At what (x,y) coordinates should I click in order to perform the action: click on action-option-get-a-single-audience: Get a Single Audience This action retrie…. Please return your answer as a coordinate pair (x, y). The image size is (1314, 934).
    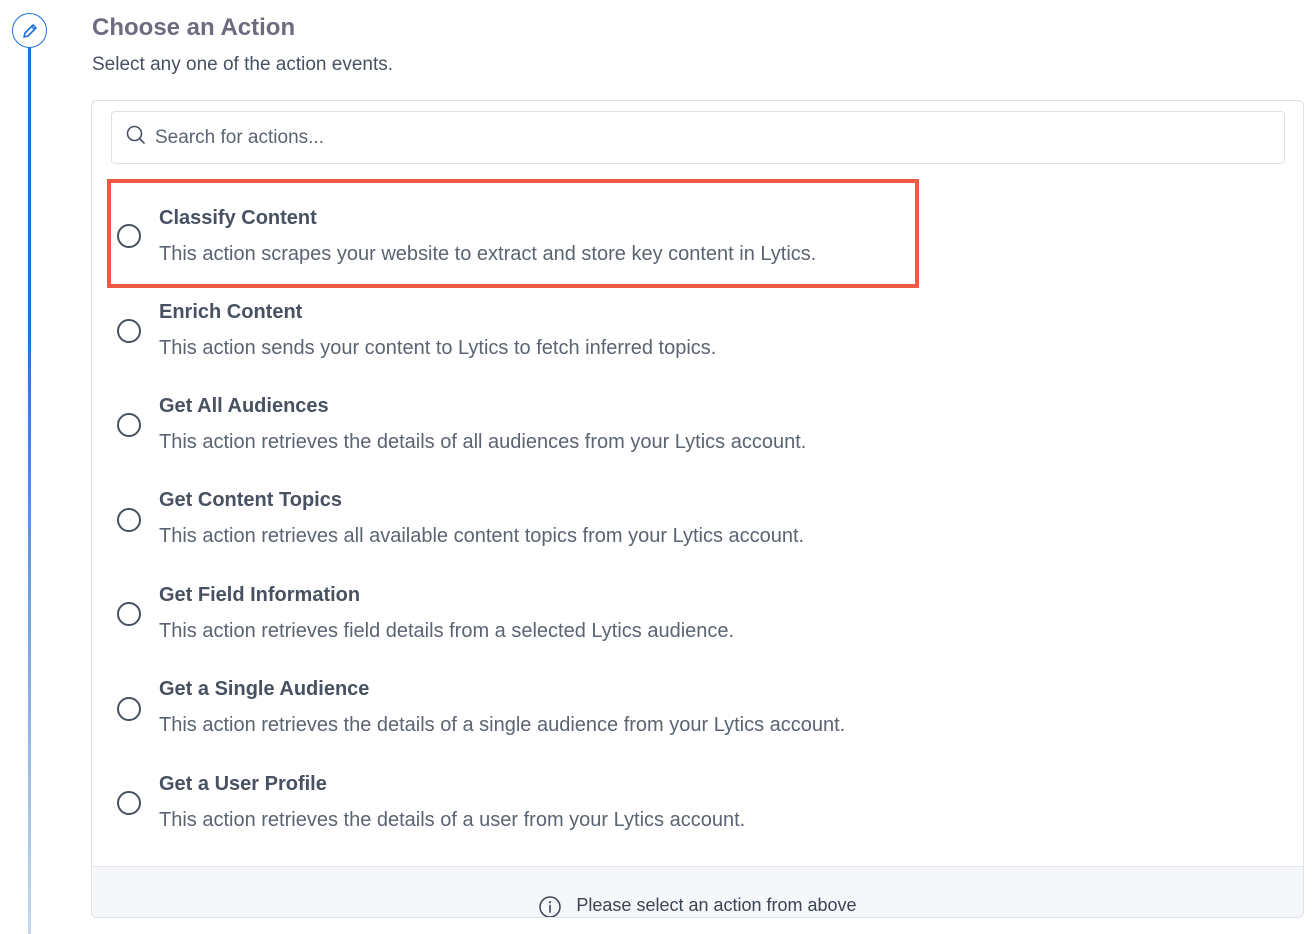
    Looking at the image, I should click on (513, 711).